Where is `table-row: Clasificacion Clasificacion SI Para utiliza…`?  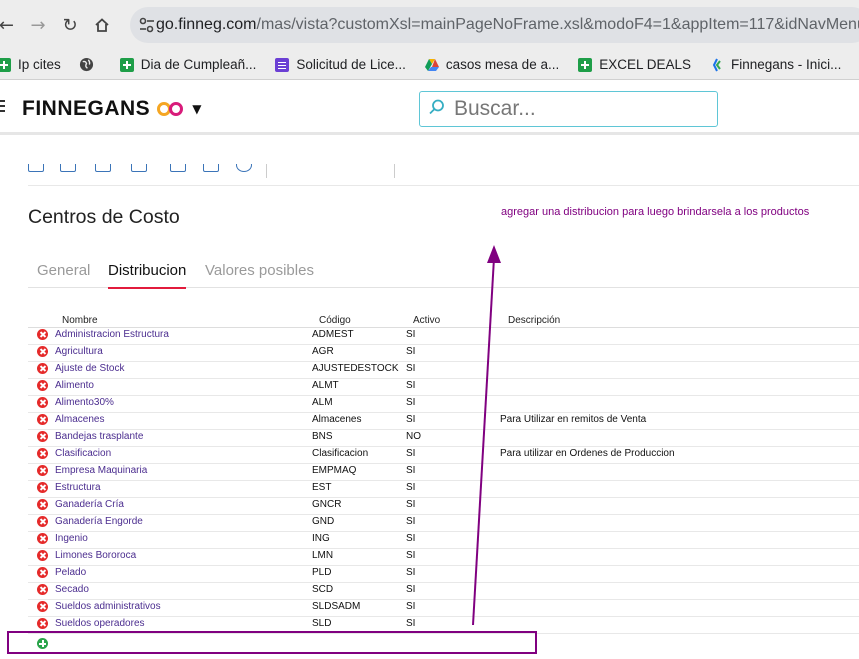
table-row: Clasificacion Clasificacion SI Para utiliza… is located at coordinates (443, 455).